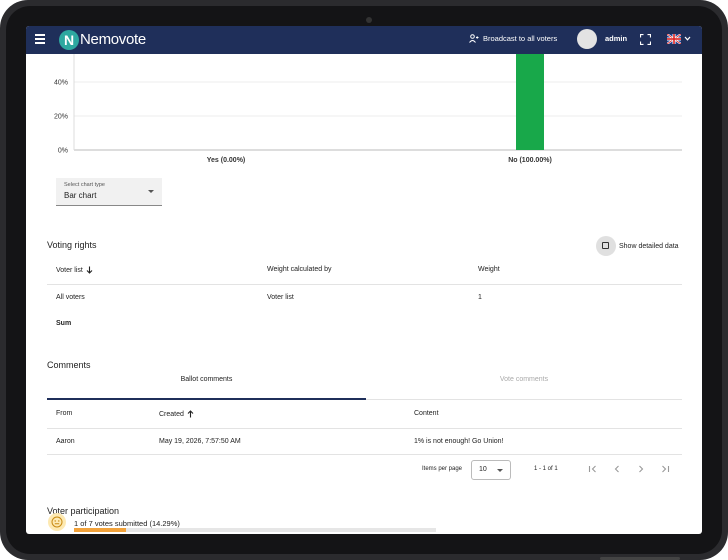  What do you see at coordinates (100, 530) in the screenshot?
I see `participation-progress-fill` at bounding box center [100, 530].